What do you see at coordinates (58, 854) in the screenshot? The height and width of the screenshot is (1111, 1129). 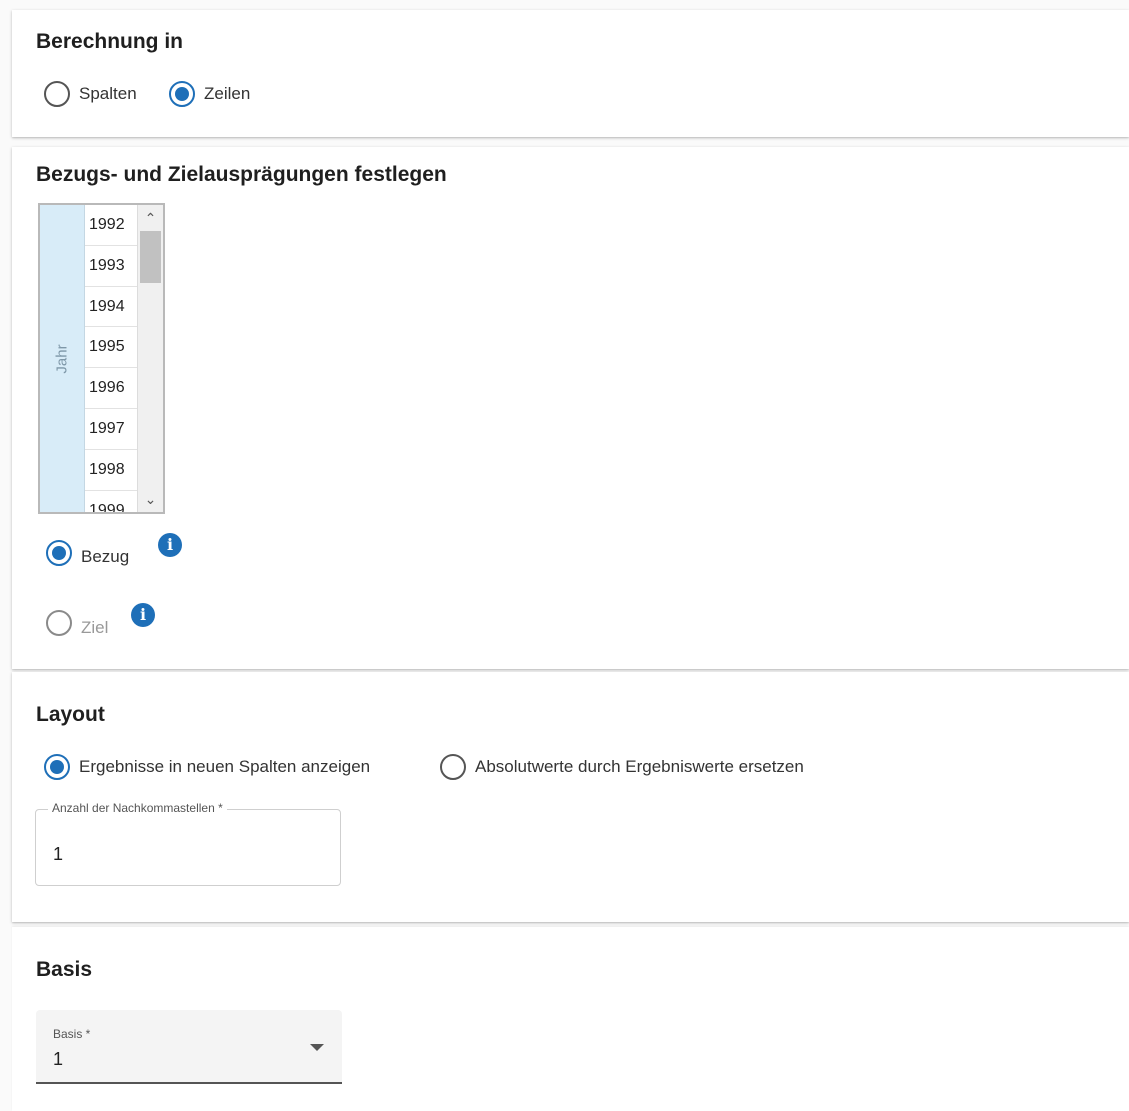 I see `decimals-field-value: 1` at bounding box center [58, 854].